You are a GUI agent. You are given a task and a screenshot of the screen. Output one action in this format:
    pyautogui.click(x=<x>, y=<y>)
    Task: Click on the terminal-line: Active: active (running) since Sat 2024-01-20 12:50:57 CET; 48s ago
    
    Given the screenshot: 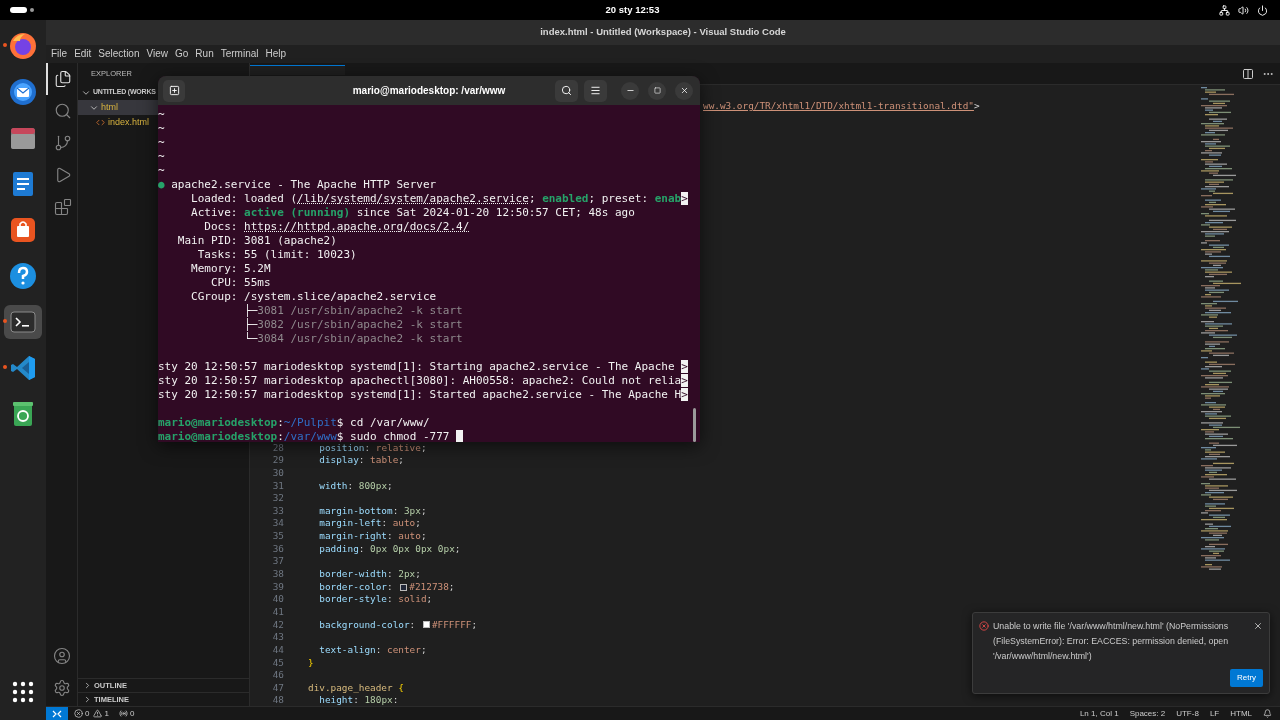 What is the action you would take?
    pyautogui.click(x=412, y=213)
    